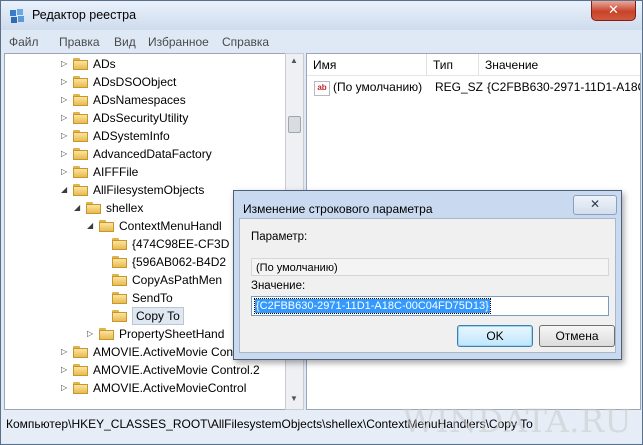 The height and width of the screenshot is (445, 643). I want to click on param-name-field: (По умолчанию), so click(430, 267).